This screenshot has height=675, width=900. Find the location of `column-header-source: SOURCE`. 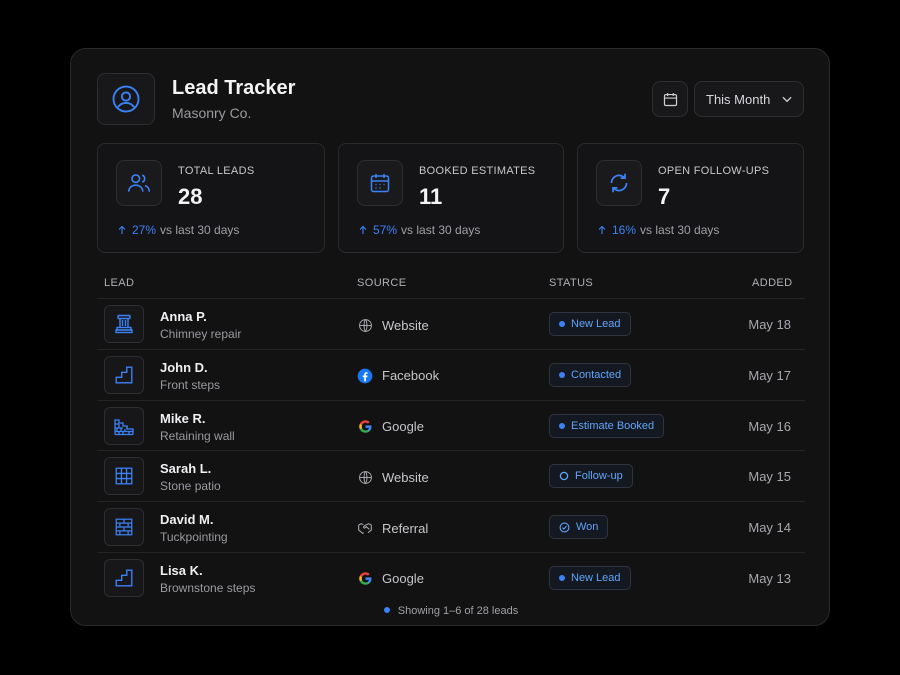

column-header-source: SOURCE is located at coordinates (382, 283).